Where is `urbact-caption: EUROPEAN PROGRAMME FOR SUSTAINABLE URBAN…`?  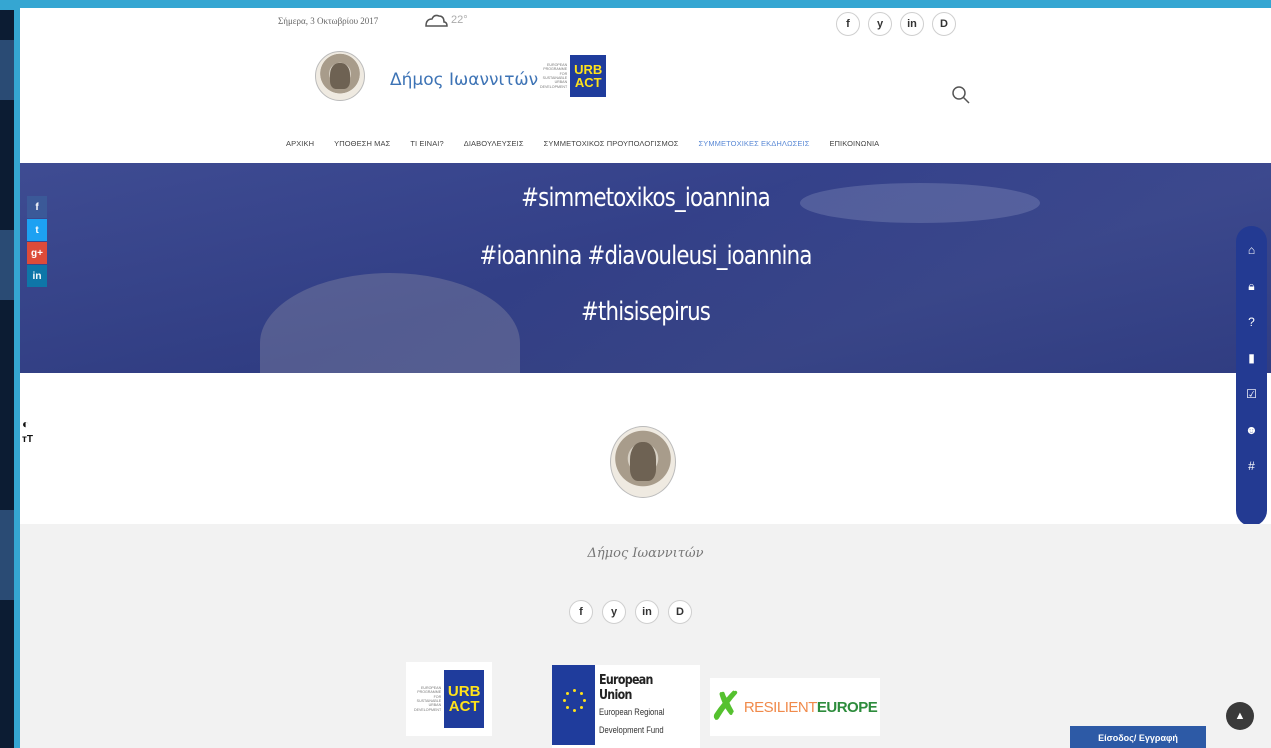 urbact-caption: EUROPEAN PROGRAMME FOR SUSTAINABLE URBAN… is located at coordinates (554, 76).